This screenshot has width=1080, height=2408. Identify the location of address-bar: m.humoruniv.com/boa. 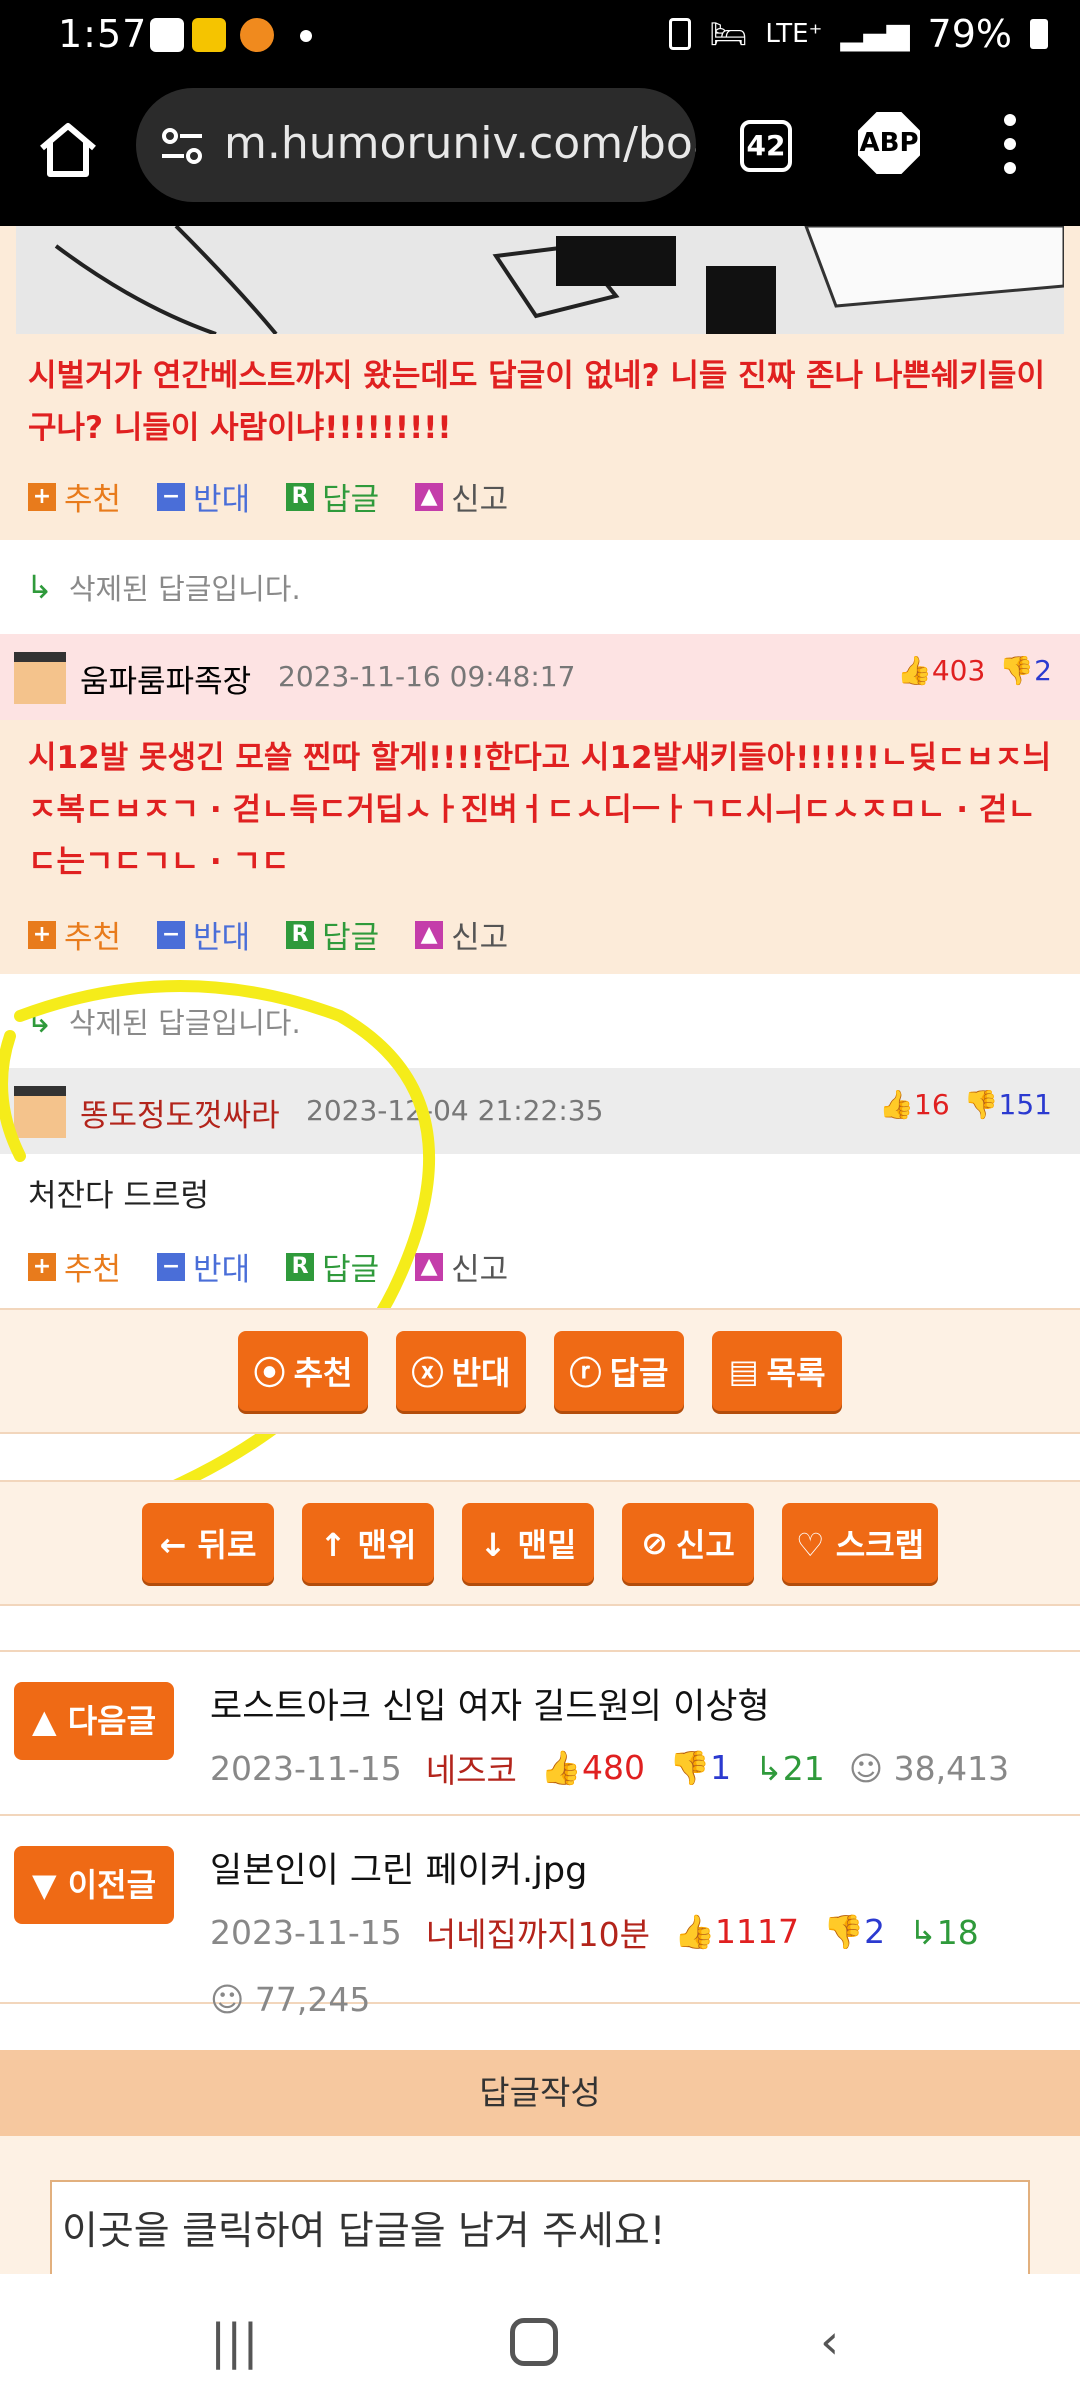
(416, 145).